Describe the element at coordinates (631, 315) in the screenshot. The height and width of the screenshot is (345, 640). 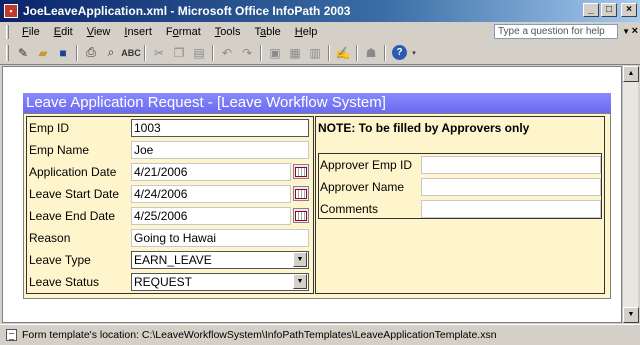
I see `scroll-down-icon: ▼` at that location.